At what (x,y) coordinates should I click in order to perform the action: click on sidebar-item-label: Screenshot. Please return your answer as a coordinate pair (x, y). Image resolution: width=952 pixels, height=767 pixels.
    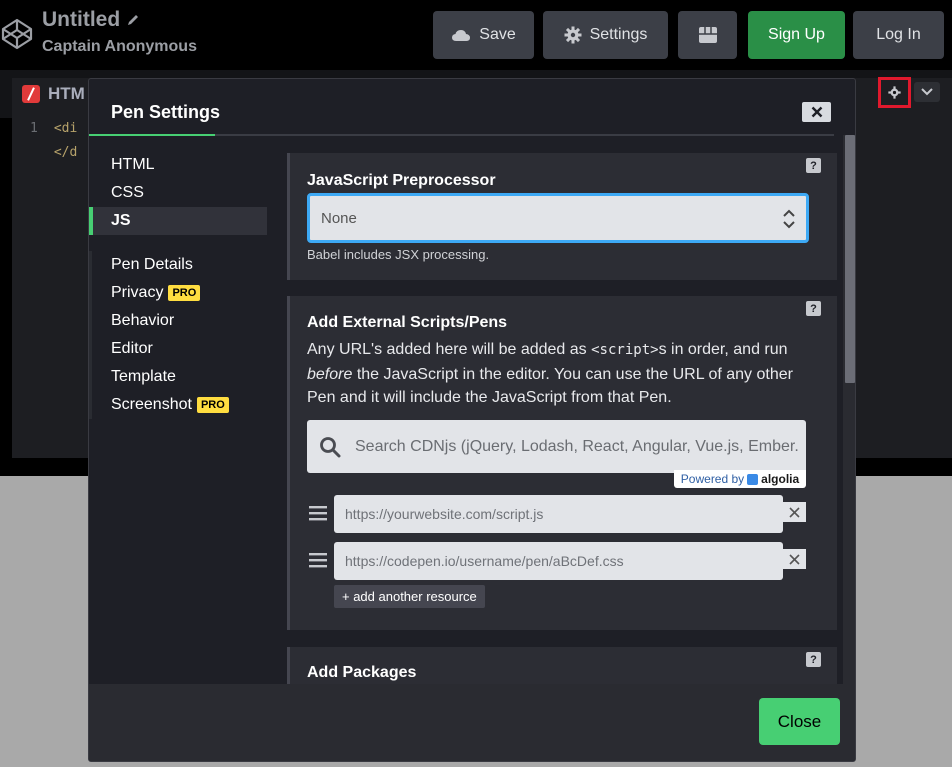
    Looking at the image, I should click on (151, 404).